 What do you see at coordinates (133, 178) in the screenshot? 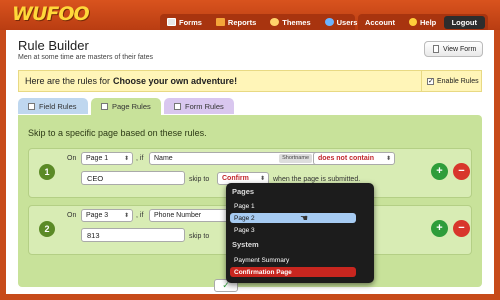
I see `value-input: CEO` at bounding box center [133, 178].